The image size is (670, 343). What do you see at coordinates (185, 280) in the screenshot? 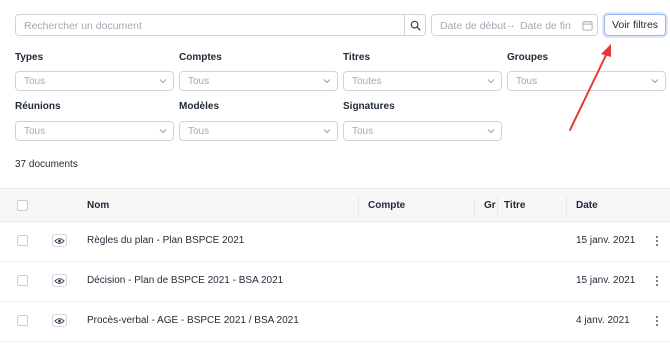
I see `document-name: Décision - Plan de BSPCE 2021 - BSA 2021` at bounding box center [185, 280].